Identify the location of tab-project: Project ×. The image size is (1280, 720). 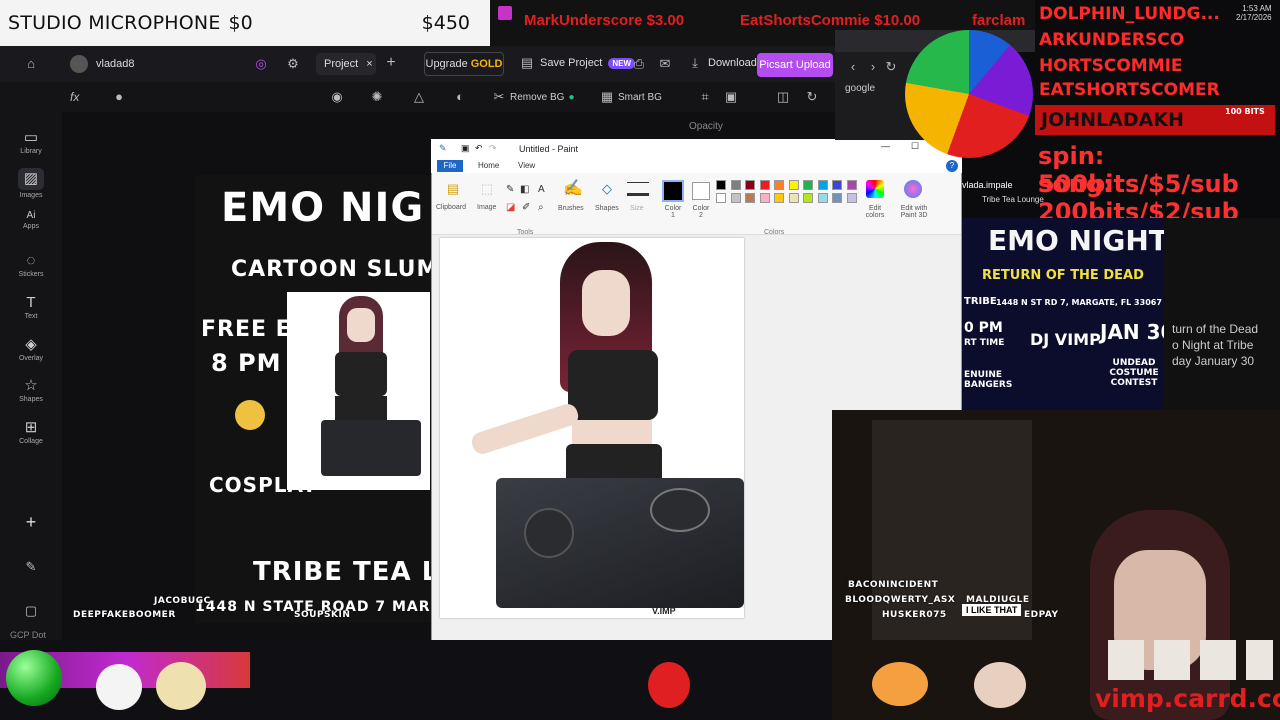
(346, 64).